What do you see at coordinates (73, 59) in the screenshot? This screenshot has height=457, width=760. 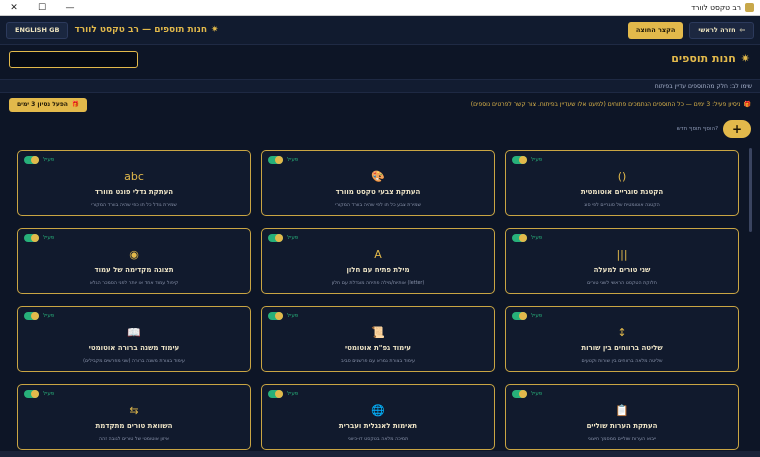 I see `search-input` at bounding box center [73, 59].